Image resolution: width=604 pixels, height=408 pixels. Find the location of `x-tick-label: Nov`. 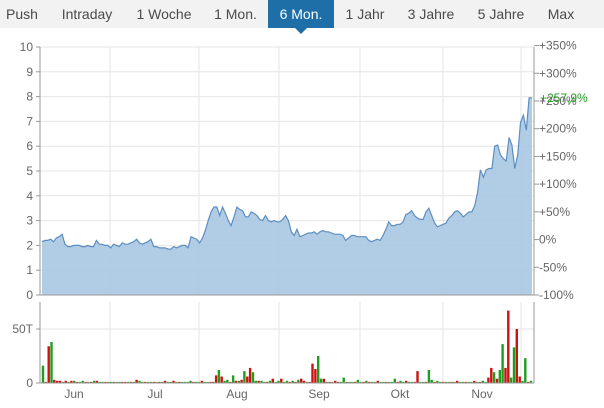

x-tick-label: Nov is located at coordinates (481, 394).